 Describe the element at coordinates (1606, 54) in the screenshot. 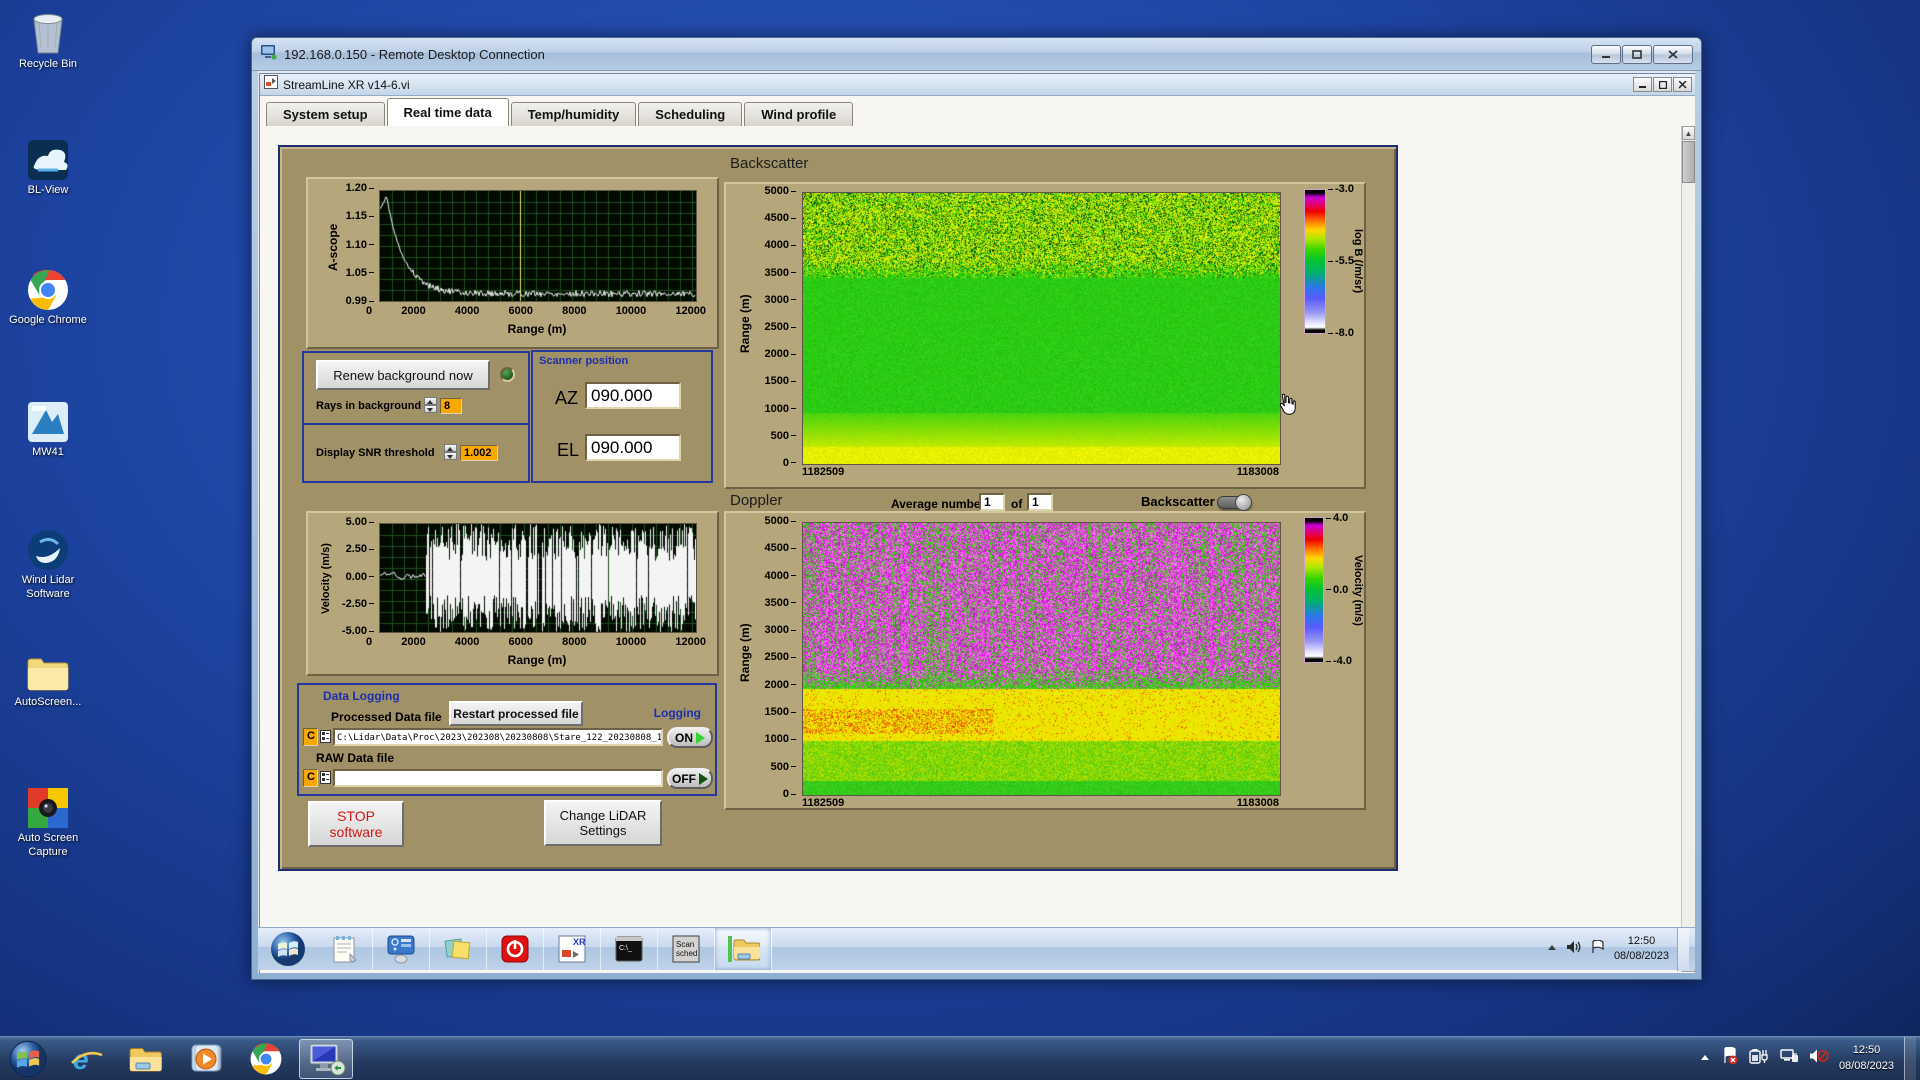

I see `rdp-minimize-button` at that location.